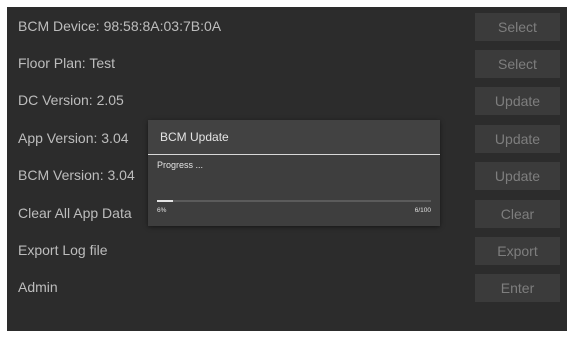 Image resolution: width=571 pixels, height=338 pixels. What do you see at coordinates (422, 210) in the screenshot?
I see `progress-count: 6/100` at bounding box center [422, 210].